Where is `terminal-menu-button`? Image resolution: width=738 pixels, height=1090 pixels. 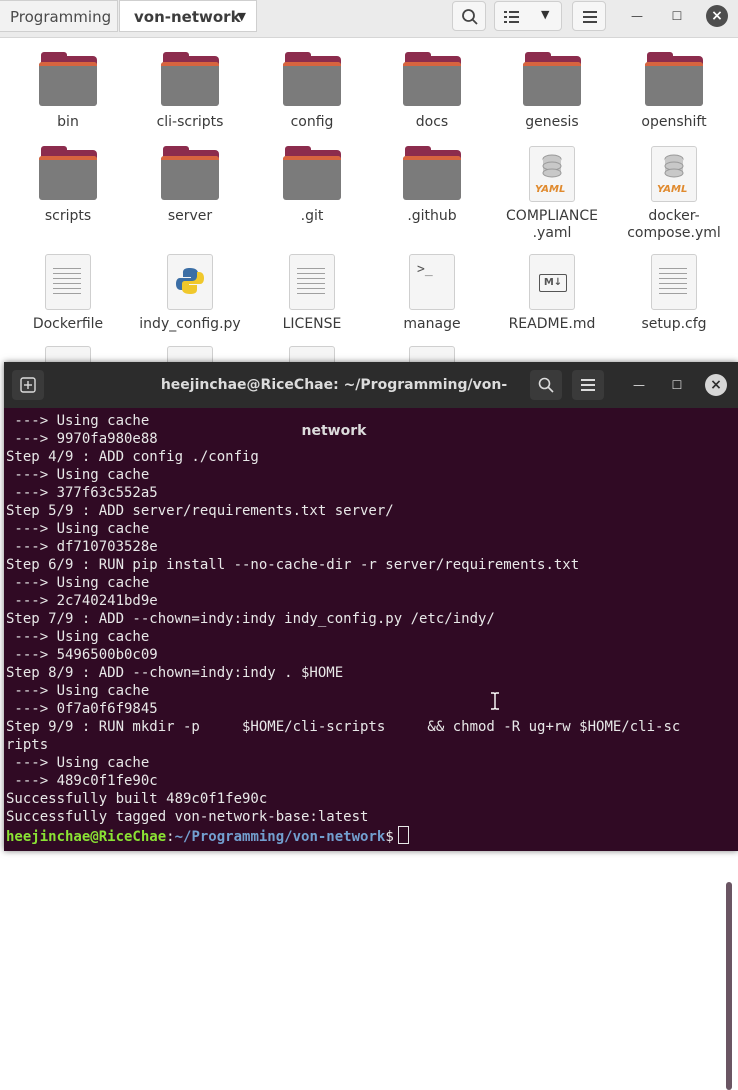 terminal-menu-button is located at coordinates (588, 385).